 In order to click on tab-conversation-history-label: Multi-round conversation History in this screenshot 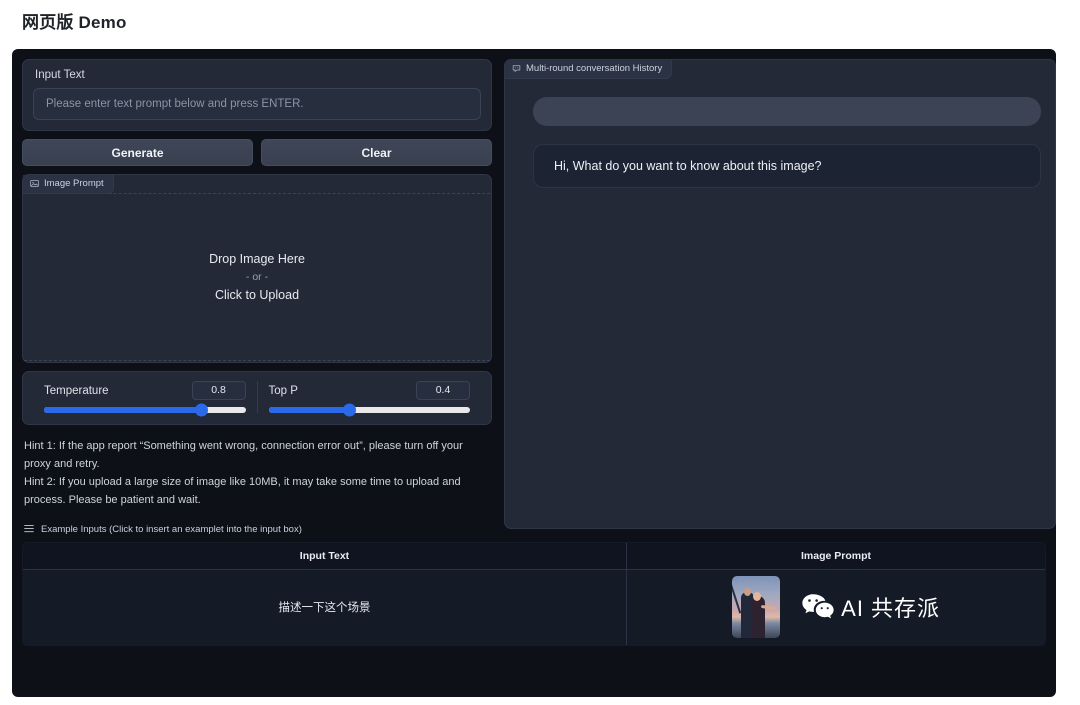, I will do `click(594, 68)`.